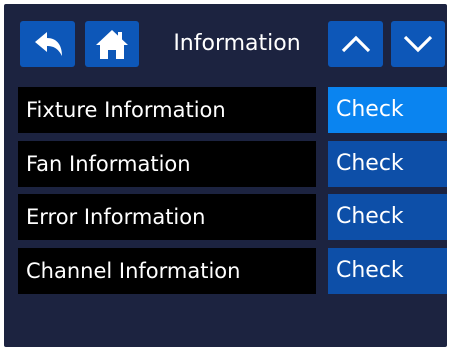  What do you see at coordinates (387, 110) in the screenshot?
I see `check-button-fixture-information: Check` at bounding box center [387, 110].